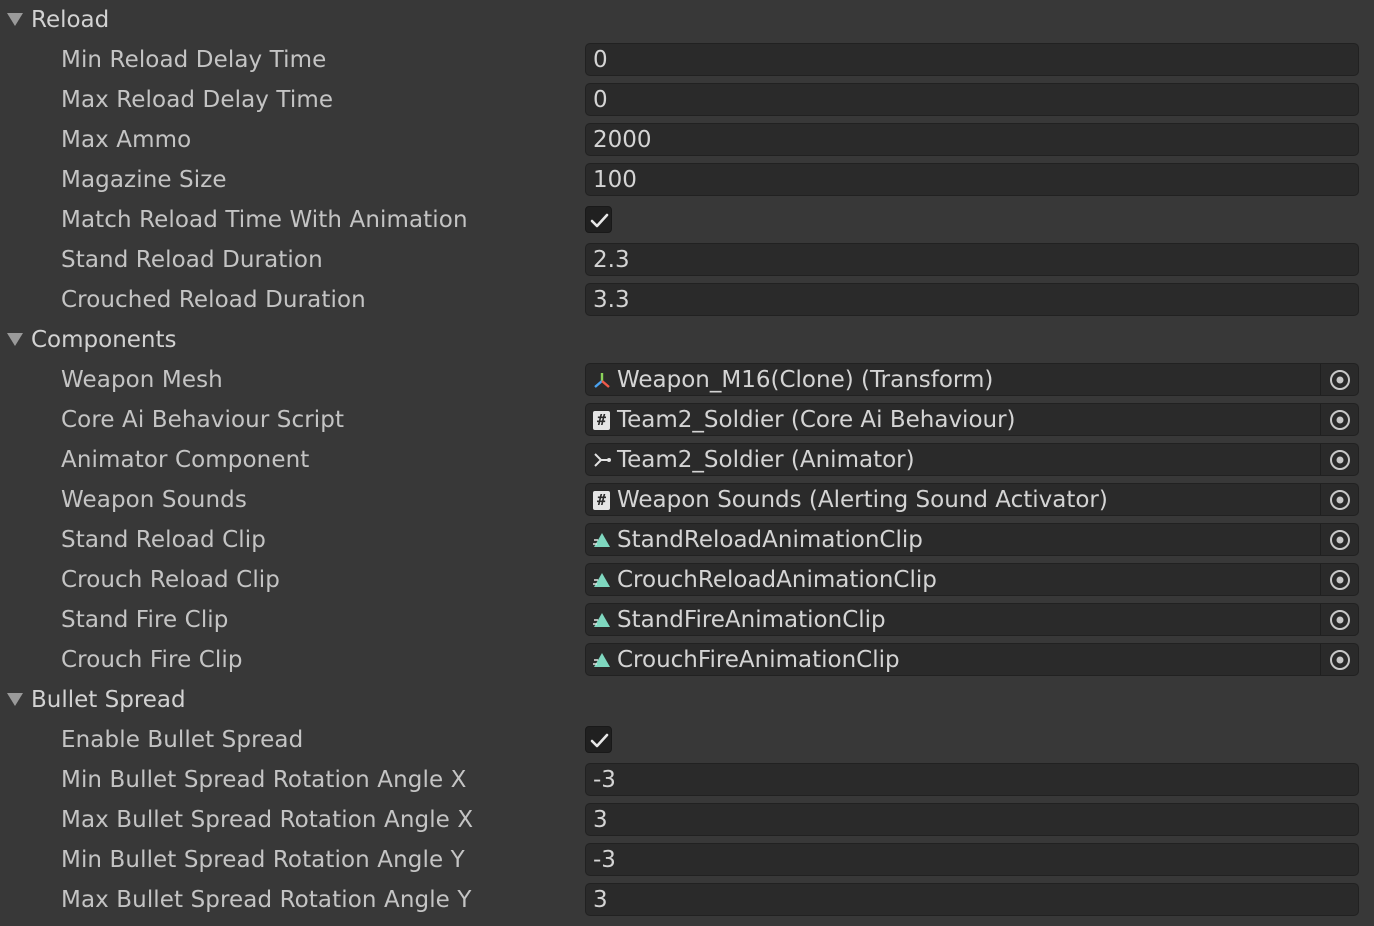 This screenshot has height=926, width=1374. I want to click on property-row-min-reload-delay-time: Min Reload Delay Time 0, so click(687, 60).